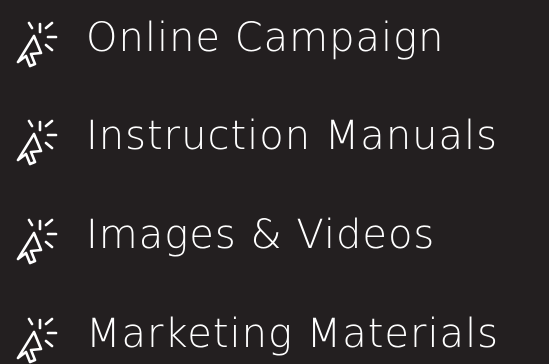  I want to click on list-item-label: Images & Videos, so click(261, 235).